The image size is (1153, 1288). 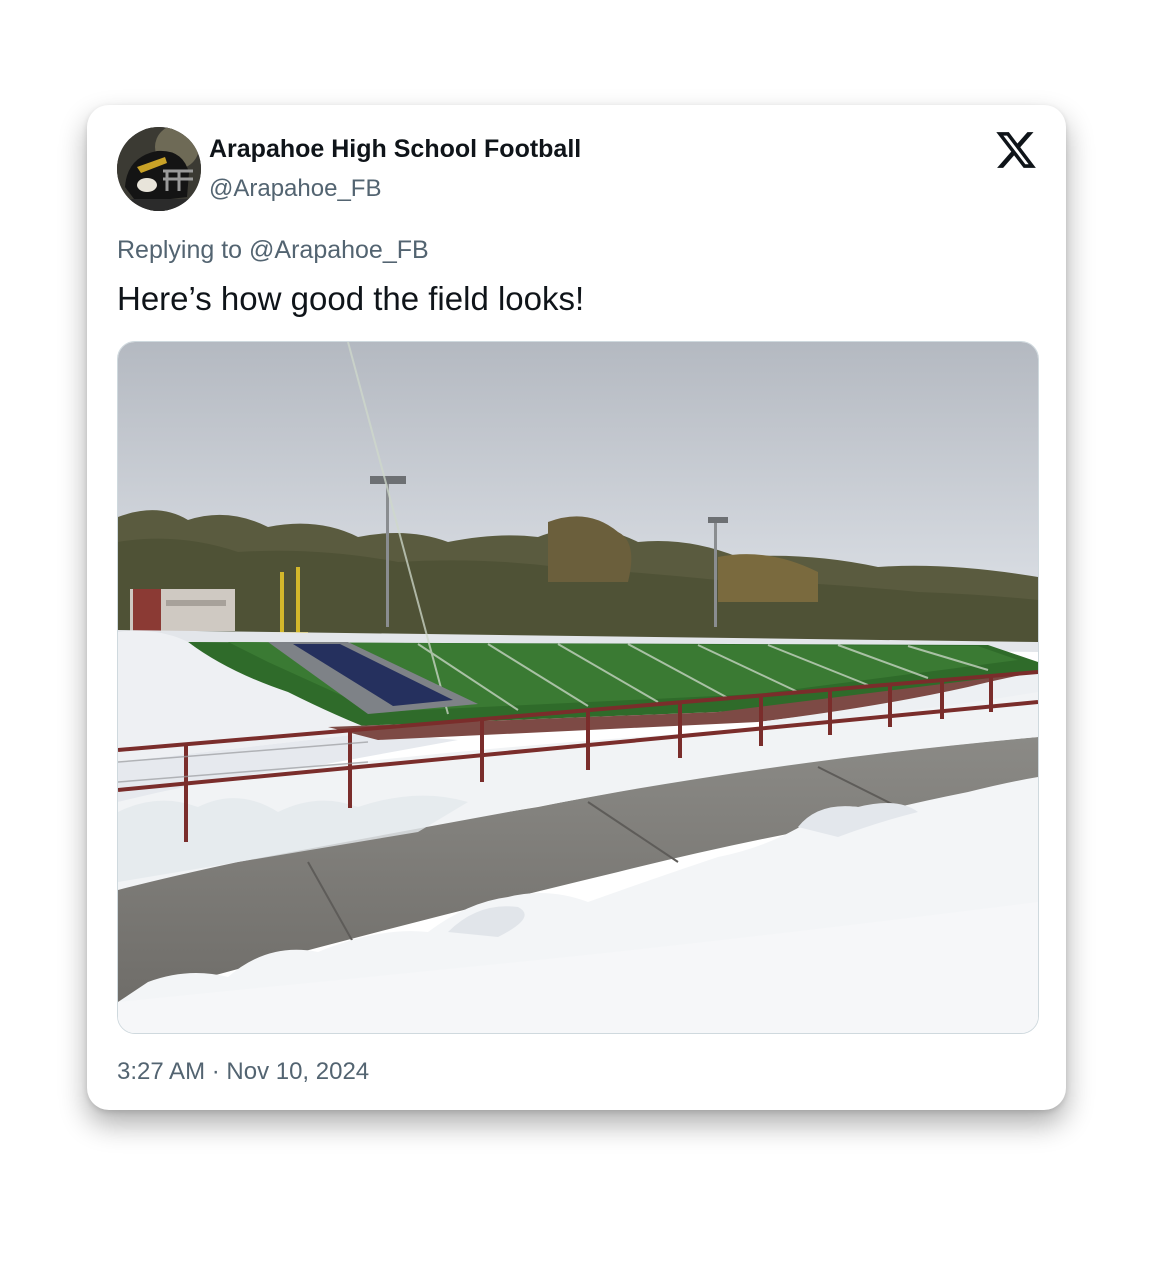 What do you see at coordinates (295, 189) in the screenshot?
I see `author-handle: @Arapahoe_FB` at bounding box center [295, 189].